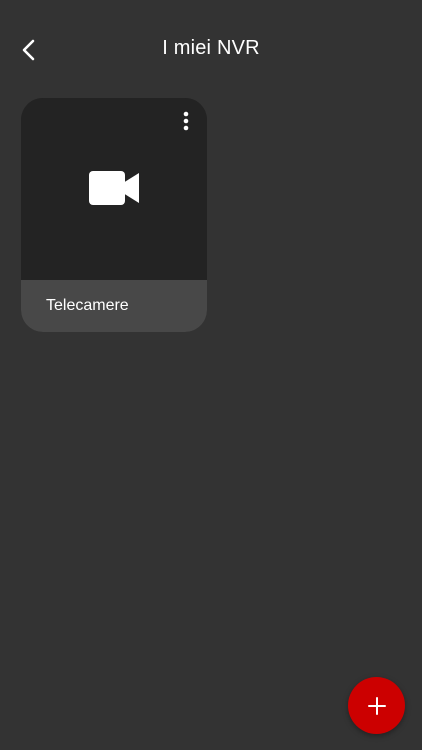 The height and width of the screenshot is (750, 422). I want to click on device-card-menu-button, so click(186, 121).